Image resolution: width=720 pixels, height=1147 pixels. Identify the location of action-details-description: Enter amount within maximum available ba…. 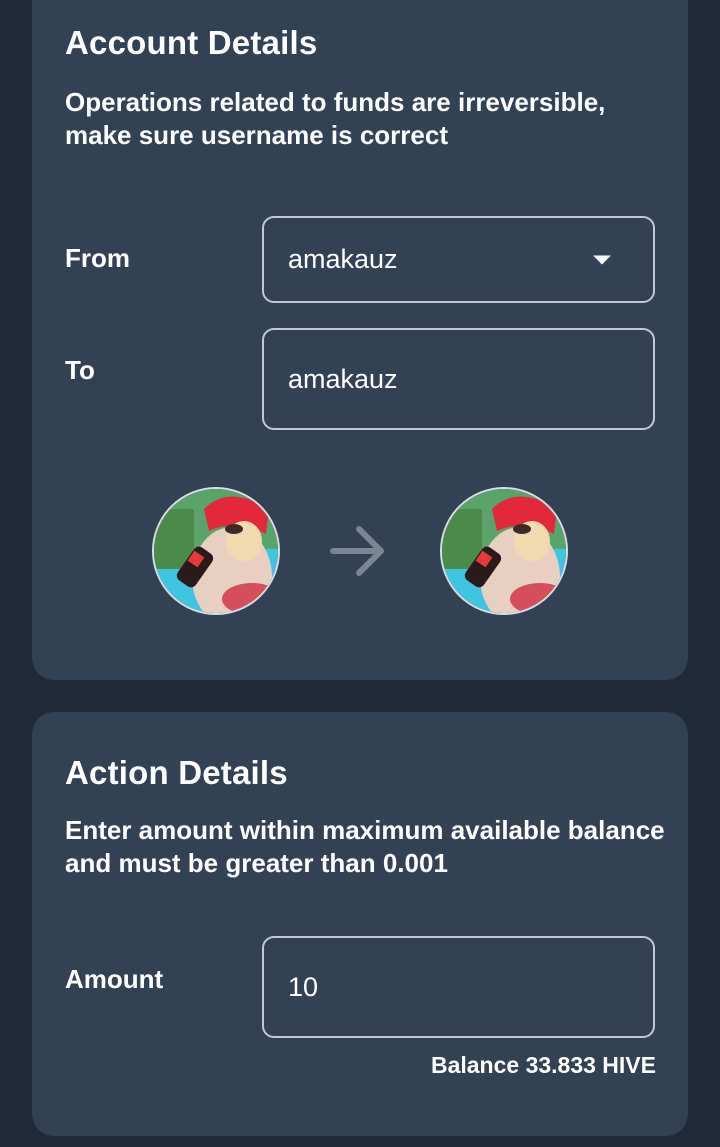
(365, 846).